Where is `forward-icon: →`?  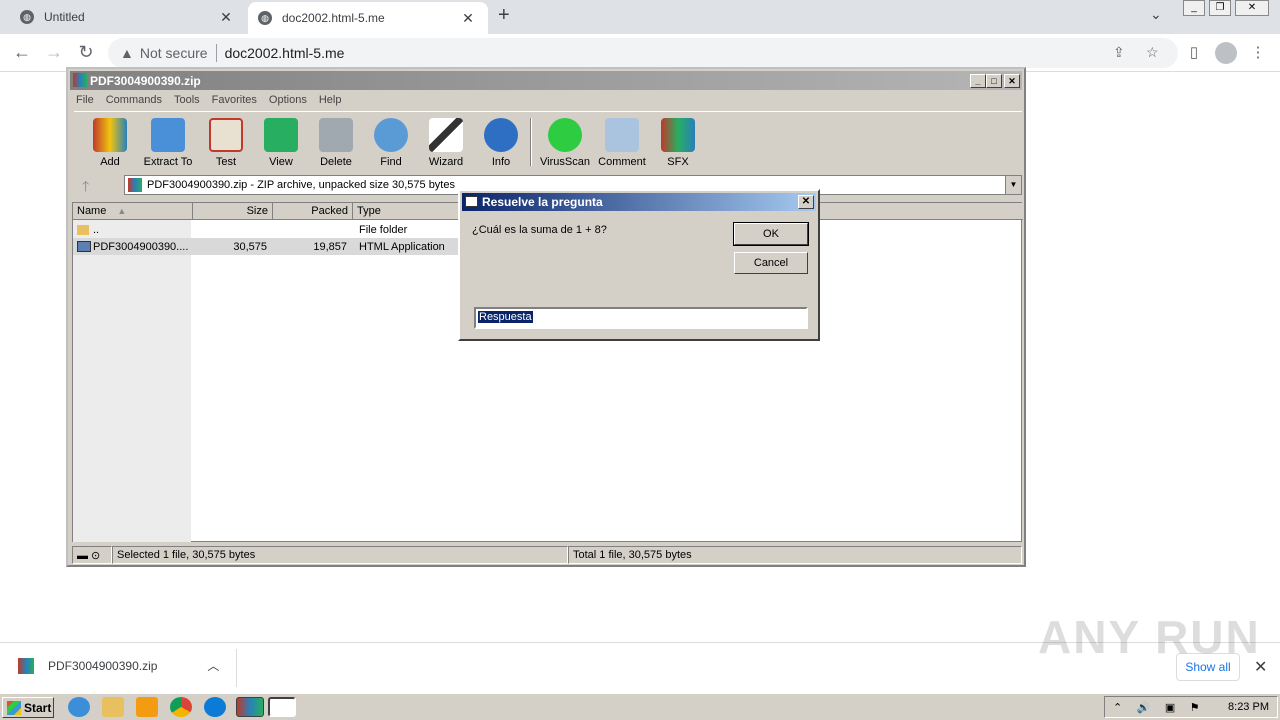
forward-icon: → is located at coordinates (54, 52).